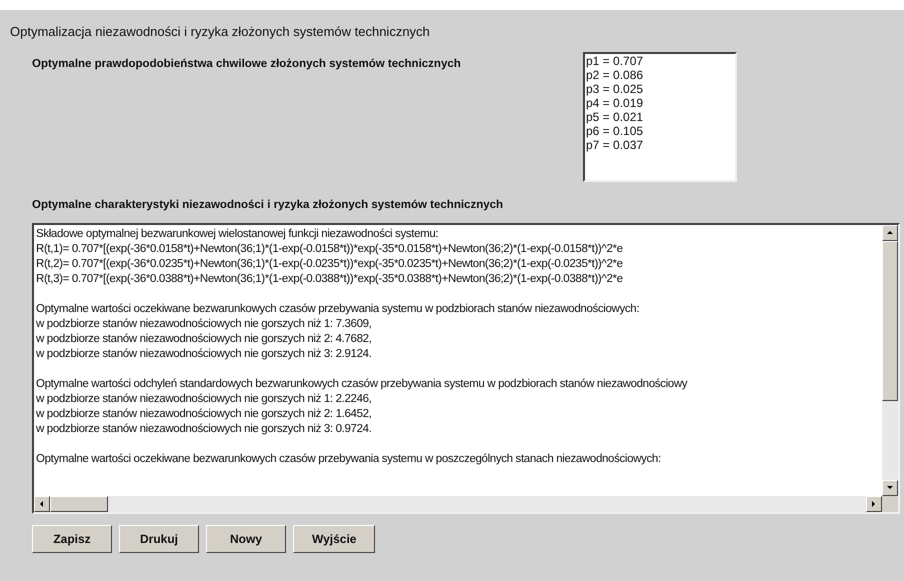  I want to click on action-button: Nowy, so click(246, 539).